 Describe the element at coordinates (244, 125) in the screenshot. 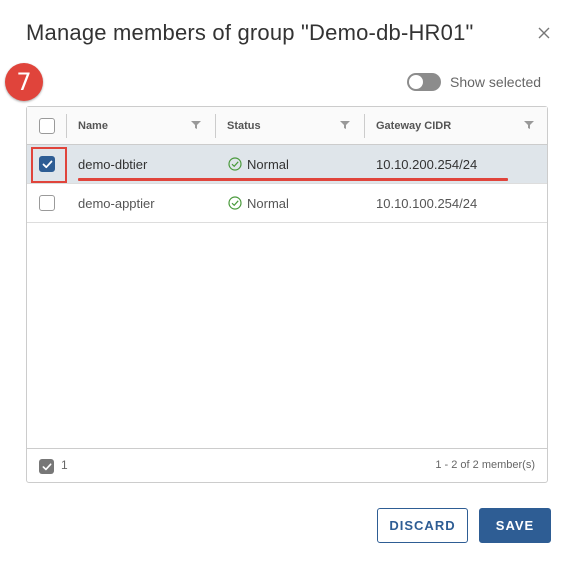

I see `column-header-status: Status` at that location.